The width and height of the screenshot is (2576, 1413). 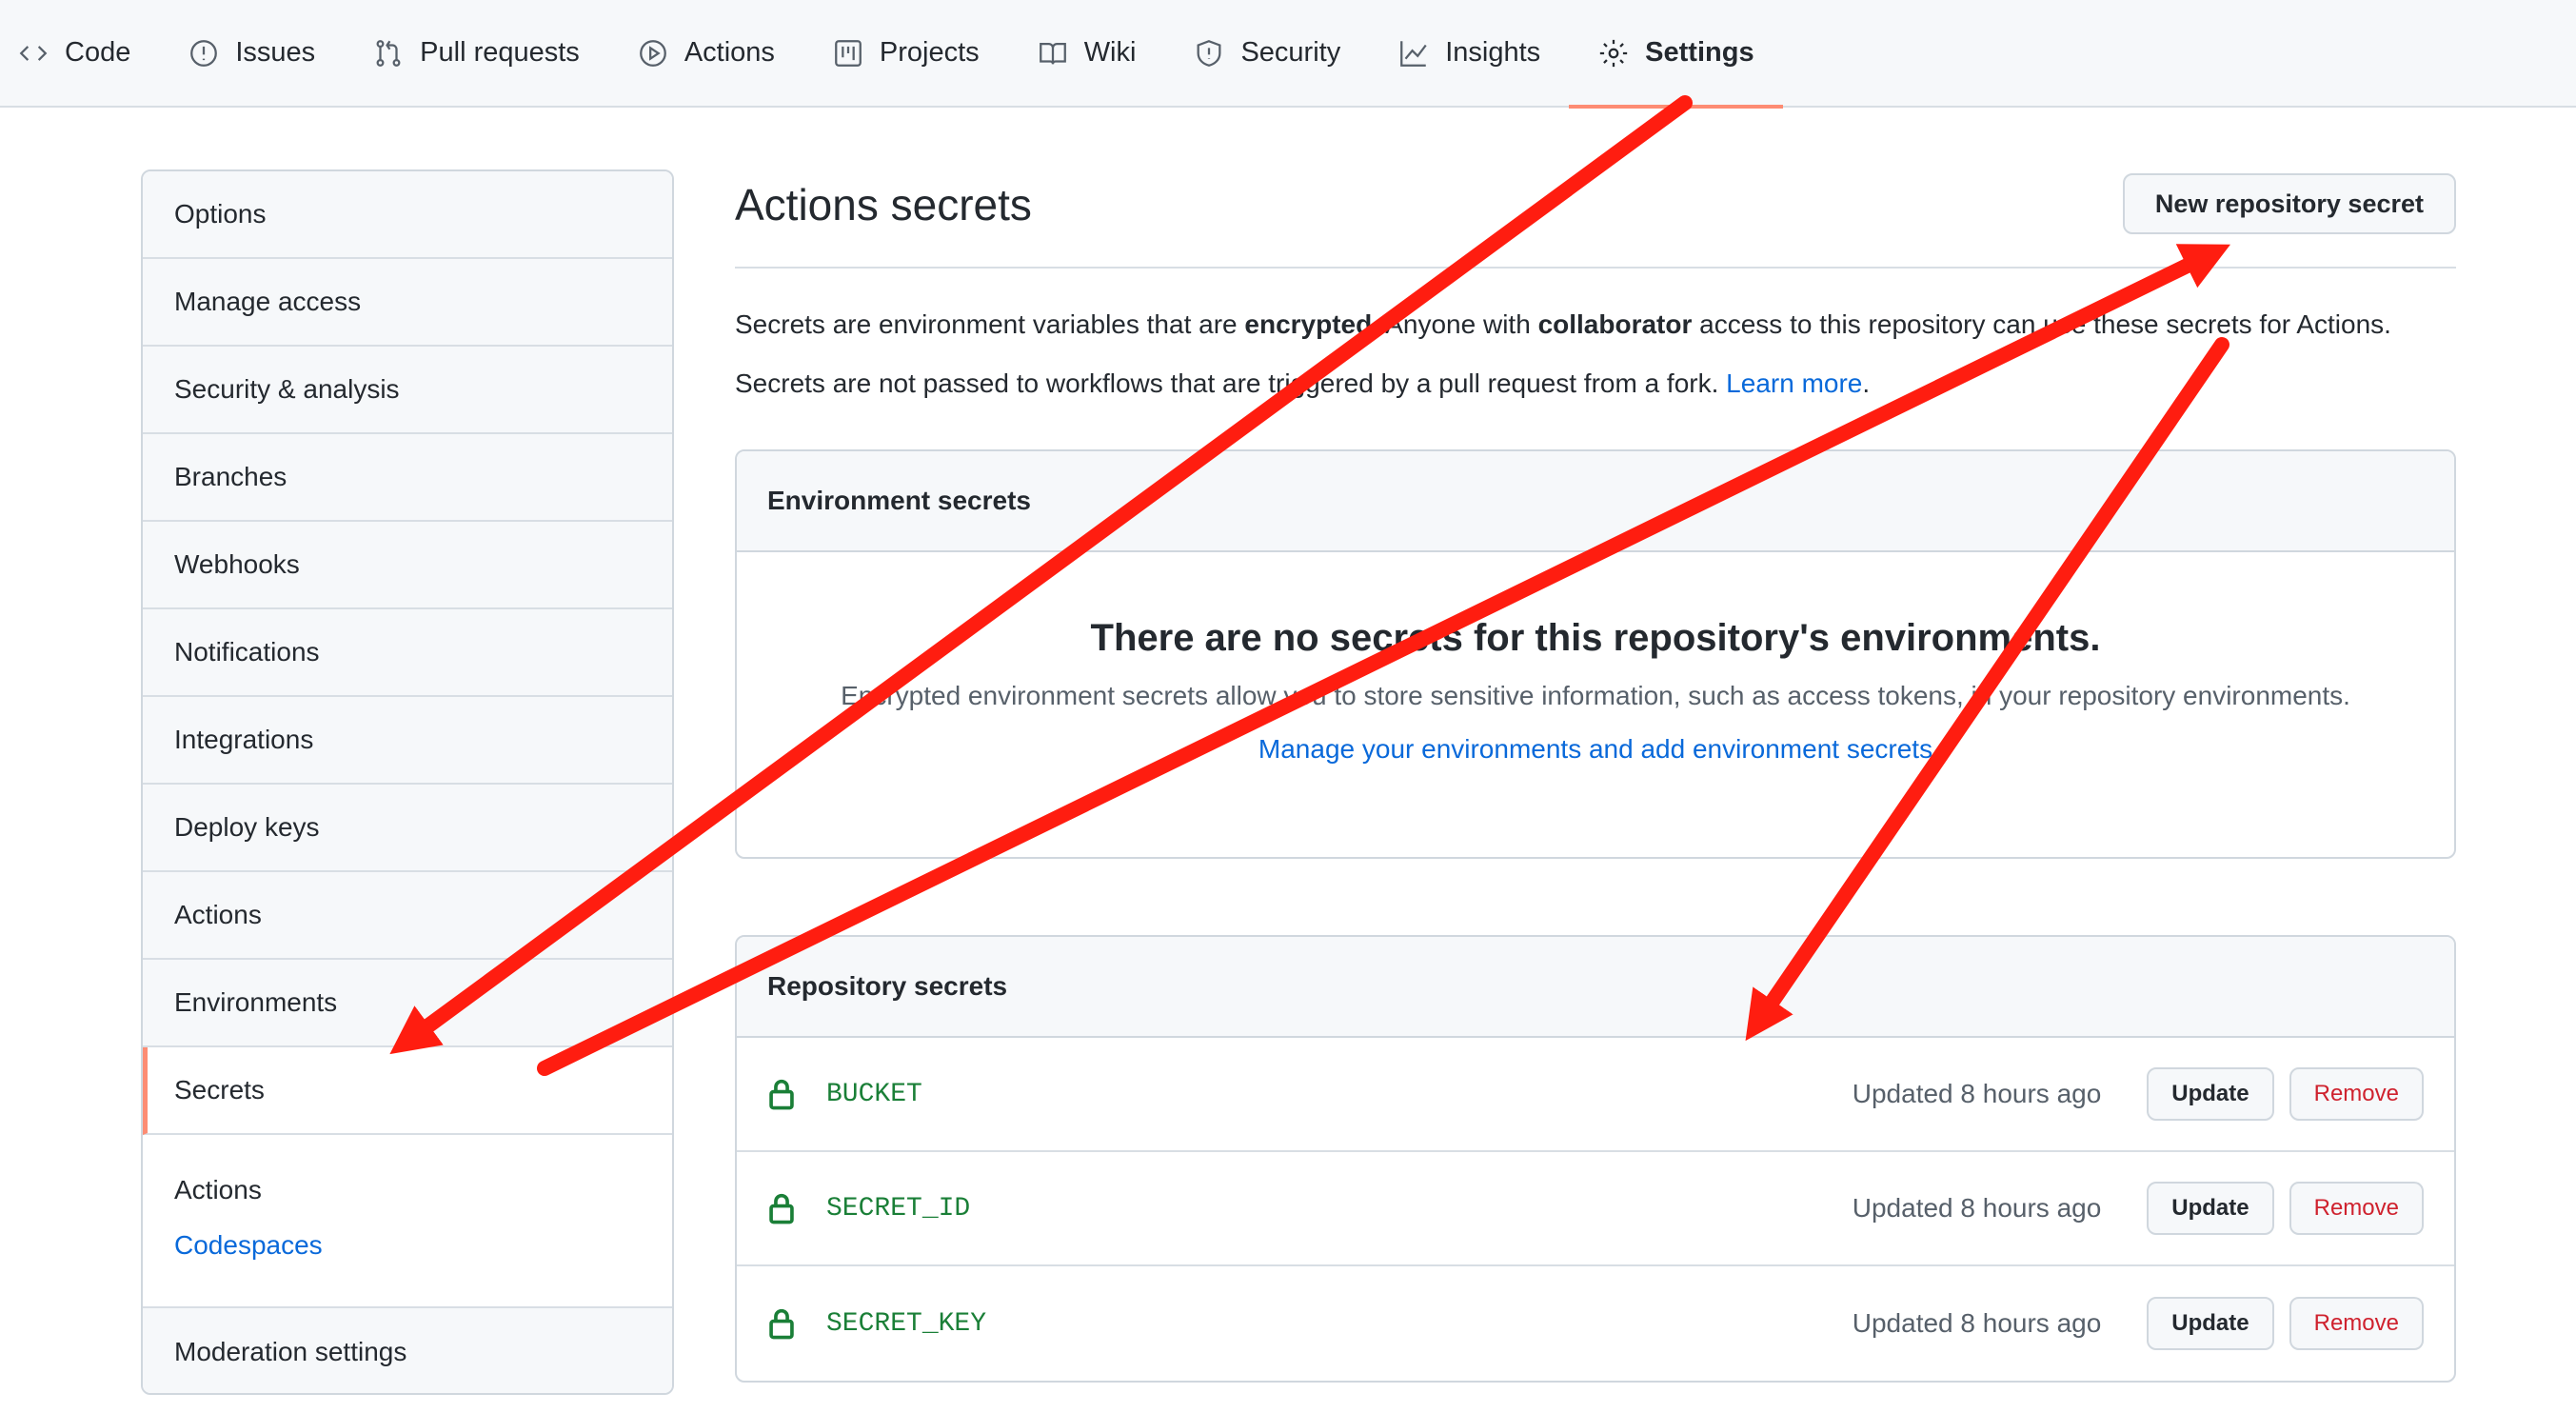 I want to click on tab-insights: Insights, so click(x=1469, y=53).